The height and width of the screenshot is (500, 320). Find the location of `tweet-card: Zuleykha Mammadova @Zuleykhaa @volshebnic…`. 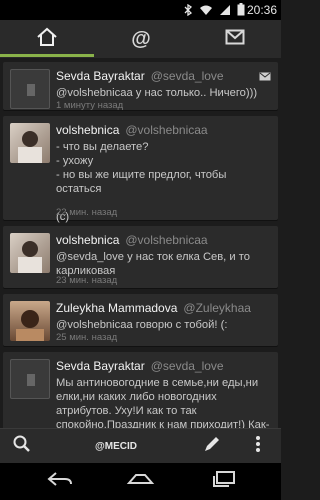

tweet-card: Zuleykha Mammadova @Zuleykhaa @volshebnic… is located at coordinates (140, 320).